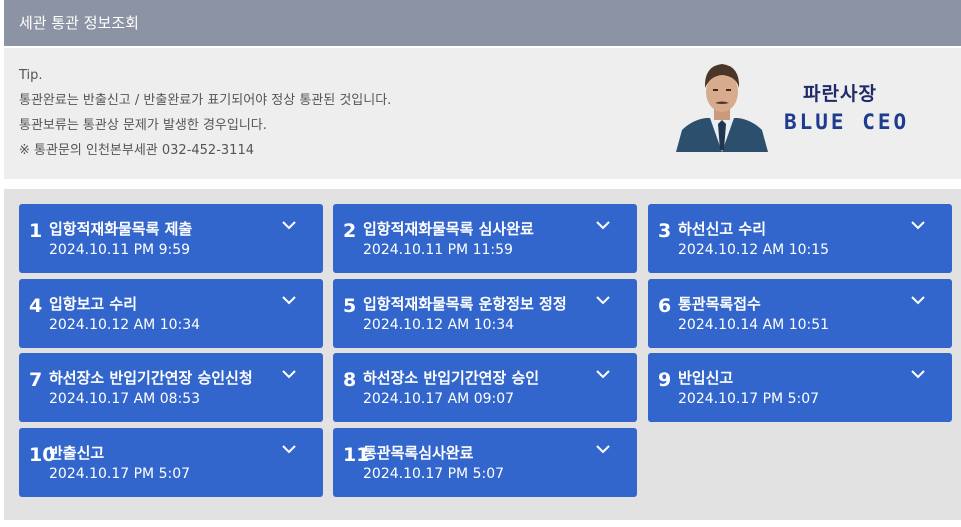 The image size is (961, 527). What do you see at coordinates (722, 108) in the screenshot?
I see `businessman-portrait-icon` at bounding box center [722, 108].